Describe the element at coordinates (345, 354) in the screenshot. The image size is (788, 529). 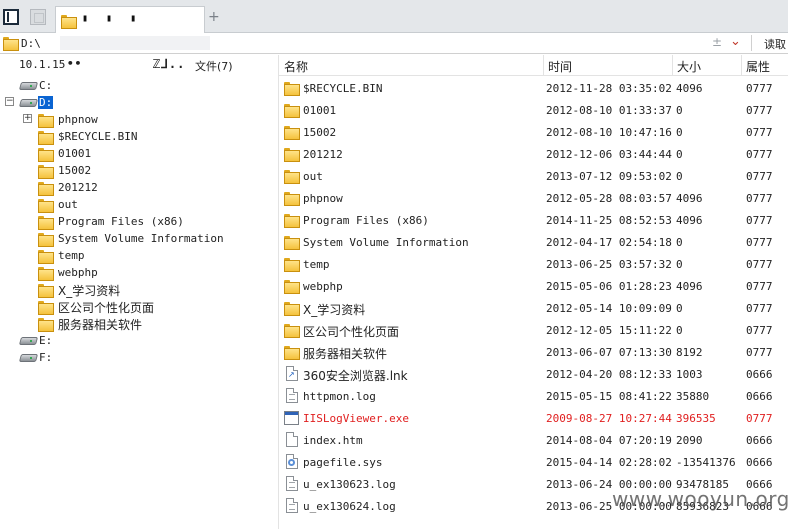
I see `cell-name: 服务器相关软件` at that location.